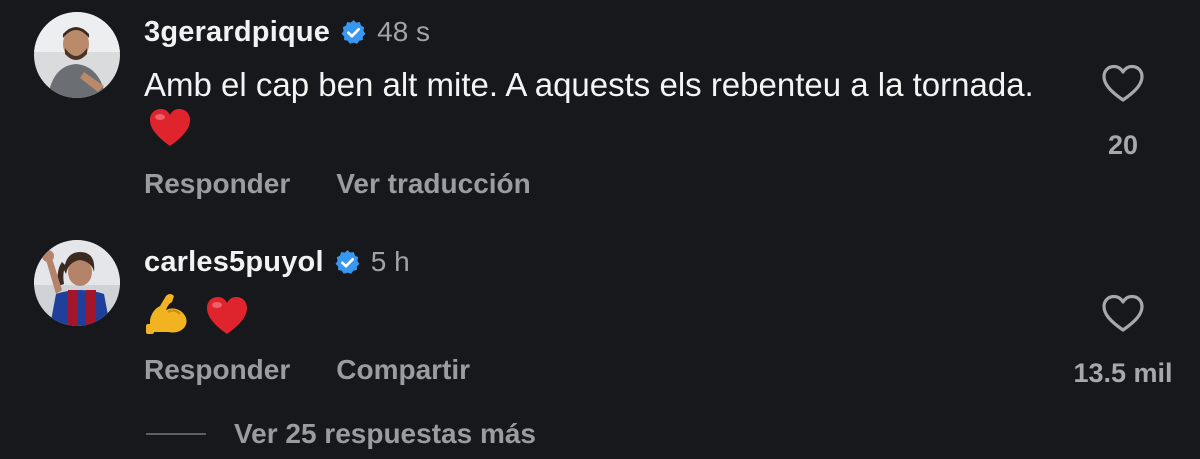 This screenshot has height=459, width=1200. Describe the element at coordinates (1123, 314) in the screenshot. I see `heart-outline-icon` at that location.